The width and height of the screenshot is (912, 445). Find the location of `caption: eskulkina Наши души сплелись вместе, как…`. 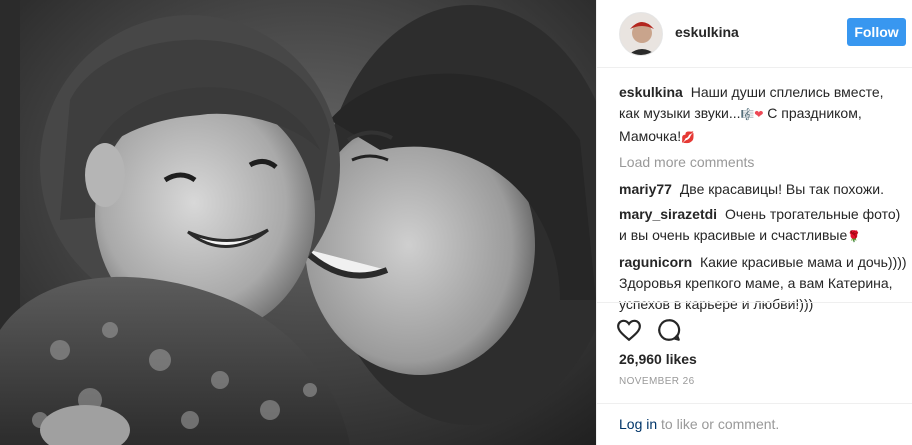

caption: eskulkina Наши души сплелись вместе, как… is located at coordinates (763, 115).